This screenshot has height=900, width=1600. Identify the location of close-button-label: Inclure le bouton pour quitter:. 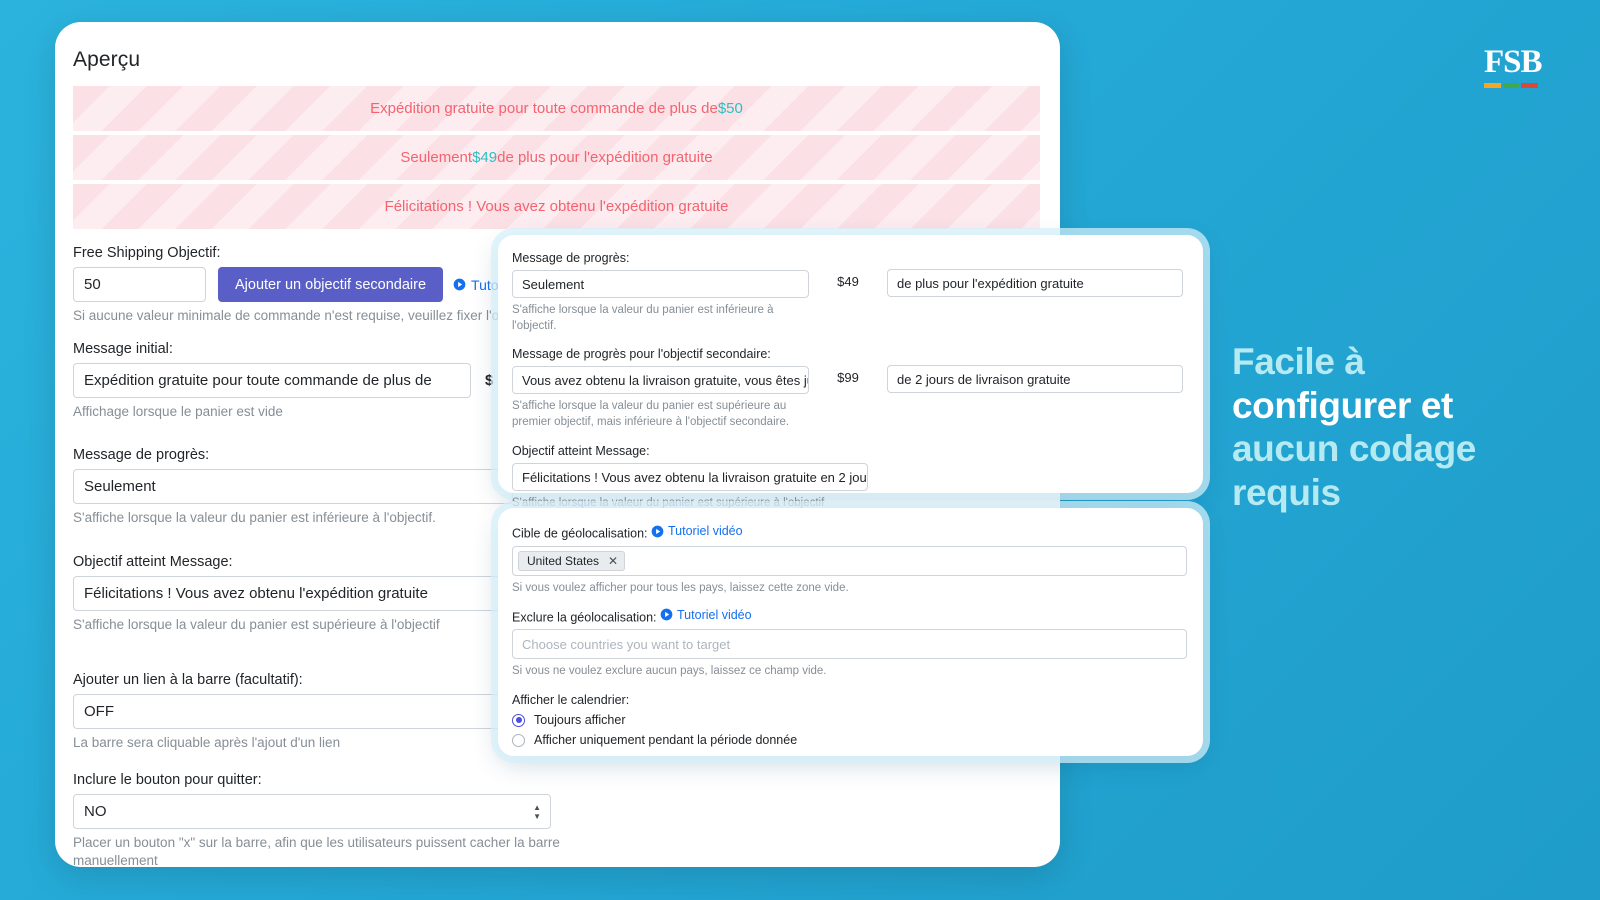
(167, 780).